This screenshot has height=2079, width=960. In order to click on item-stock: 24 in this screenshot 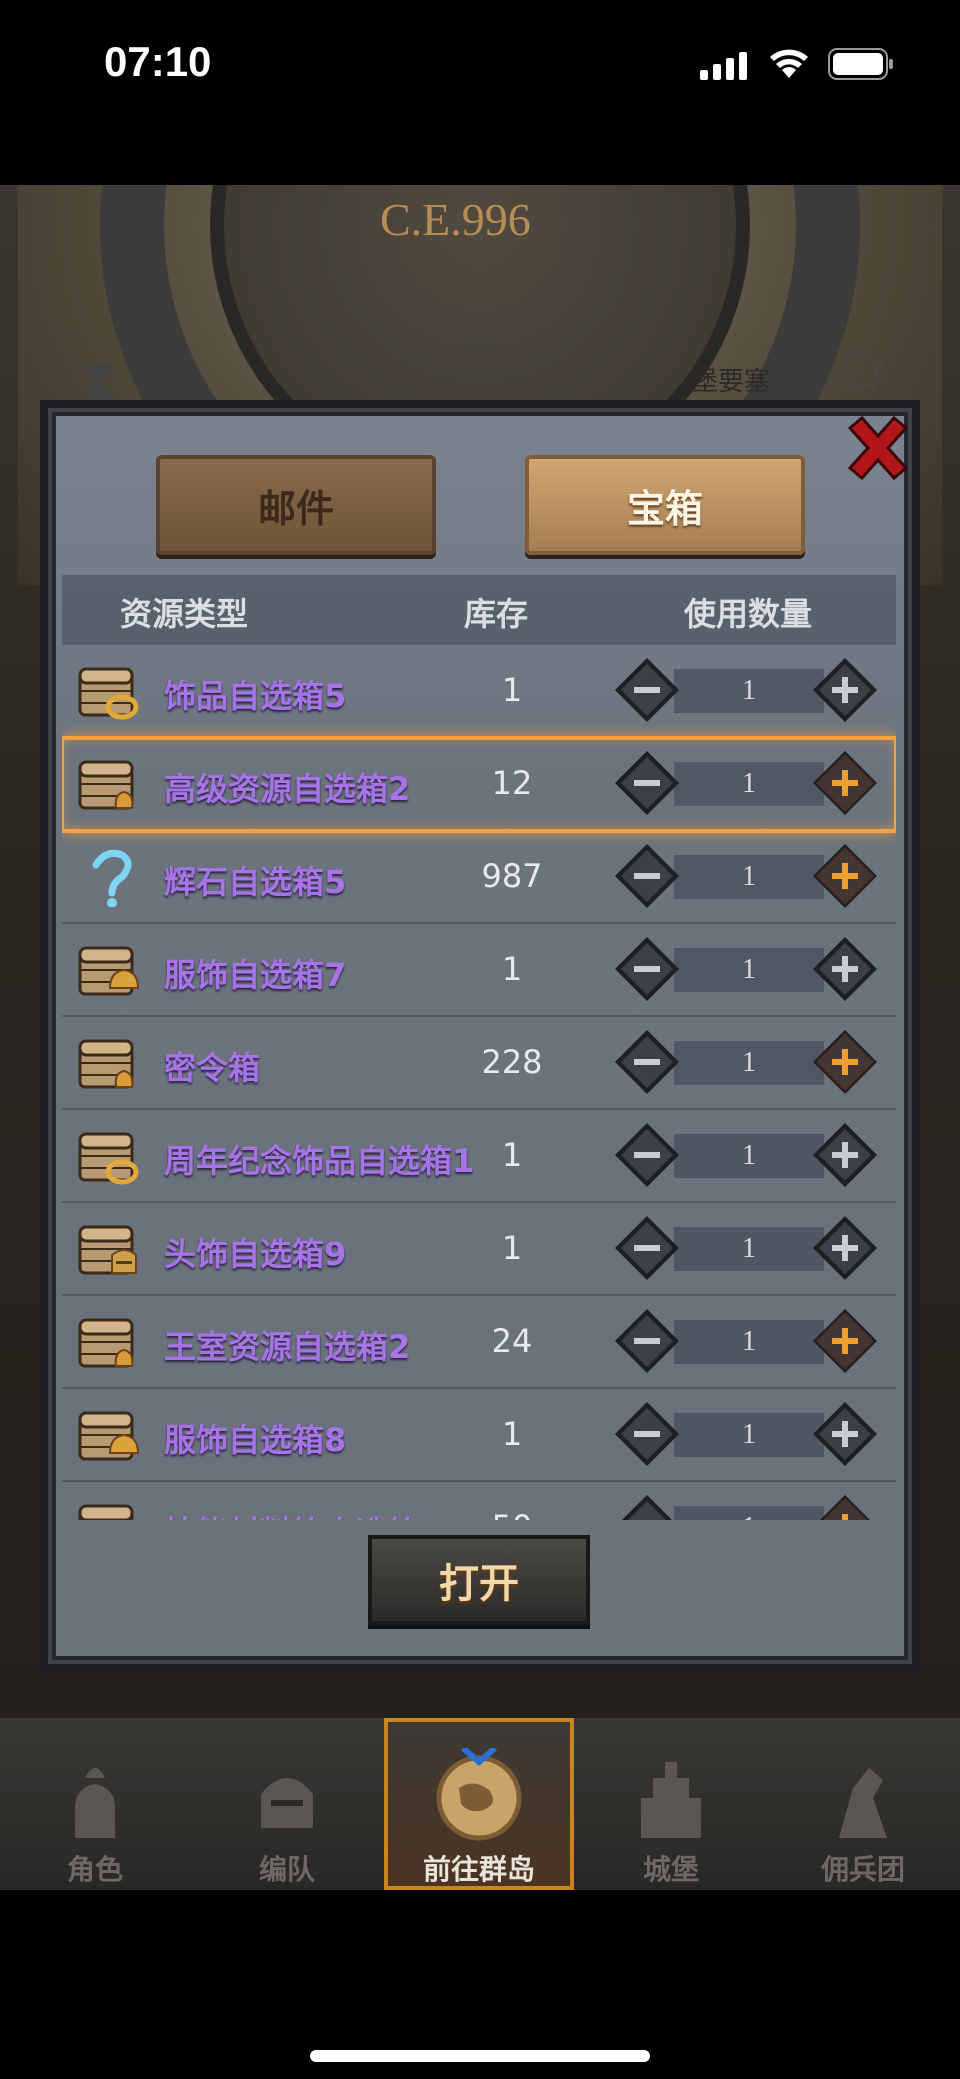, I will do `click(512, 1341)`.